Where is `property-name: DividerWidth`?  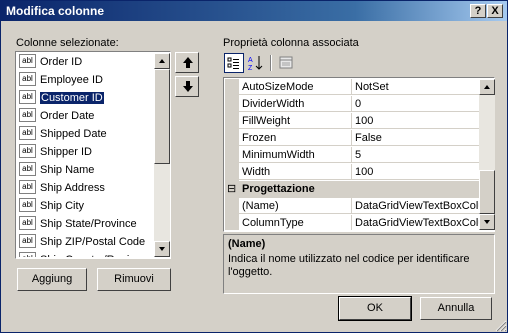
property-name: DividerWidth is located at coordinates (295, 104).